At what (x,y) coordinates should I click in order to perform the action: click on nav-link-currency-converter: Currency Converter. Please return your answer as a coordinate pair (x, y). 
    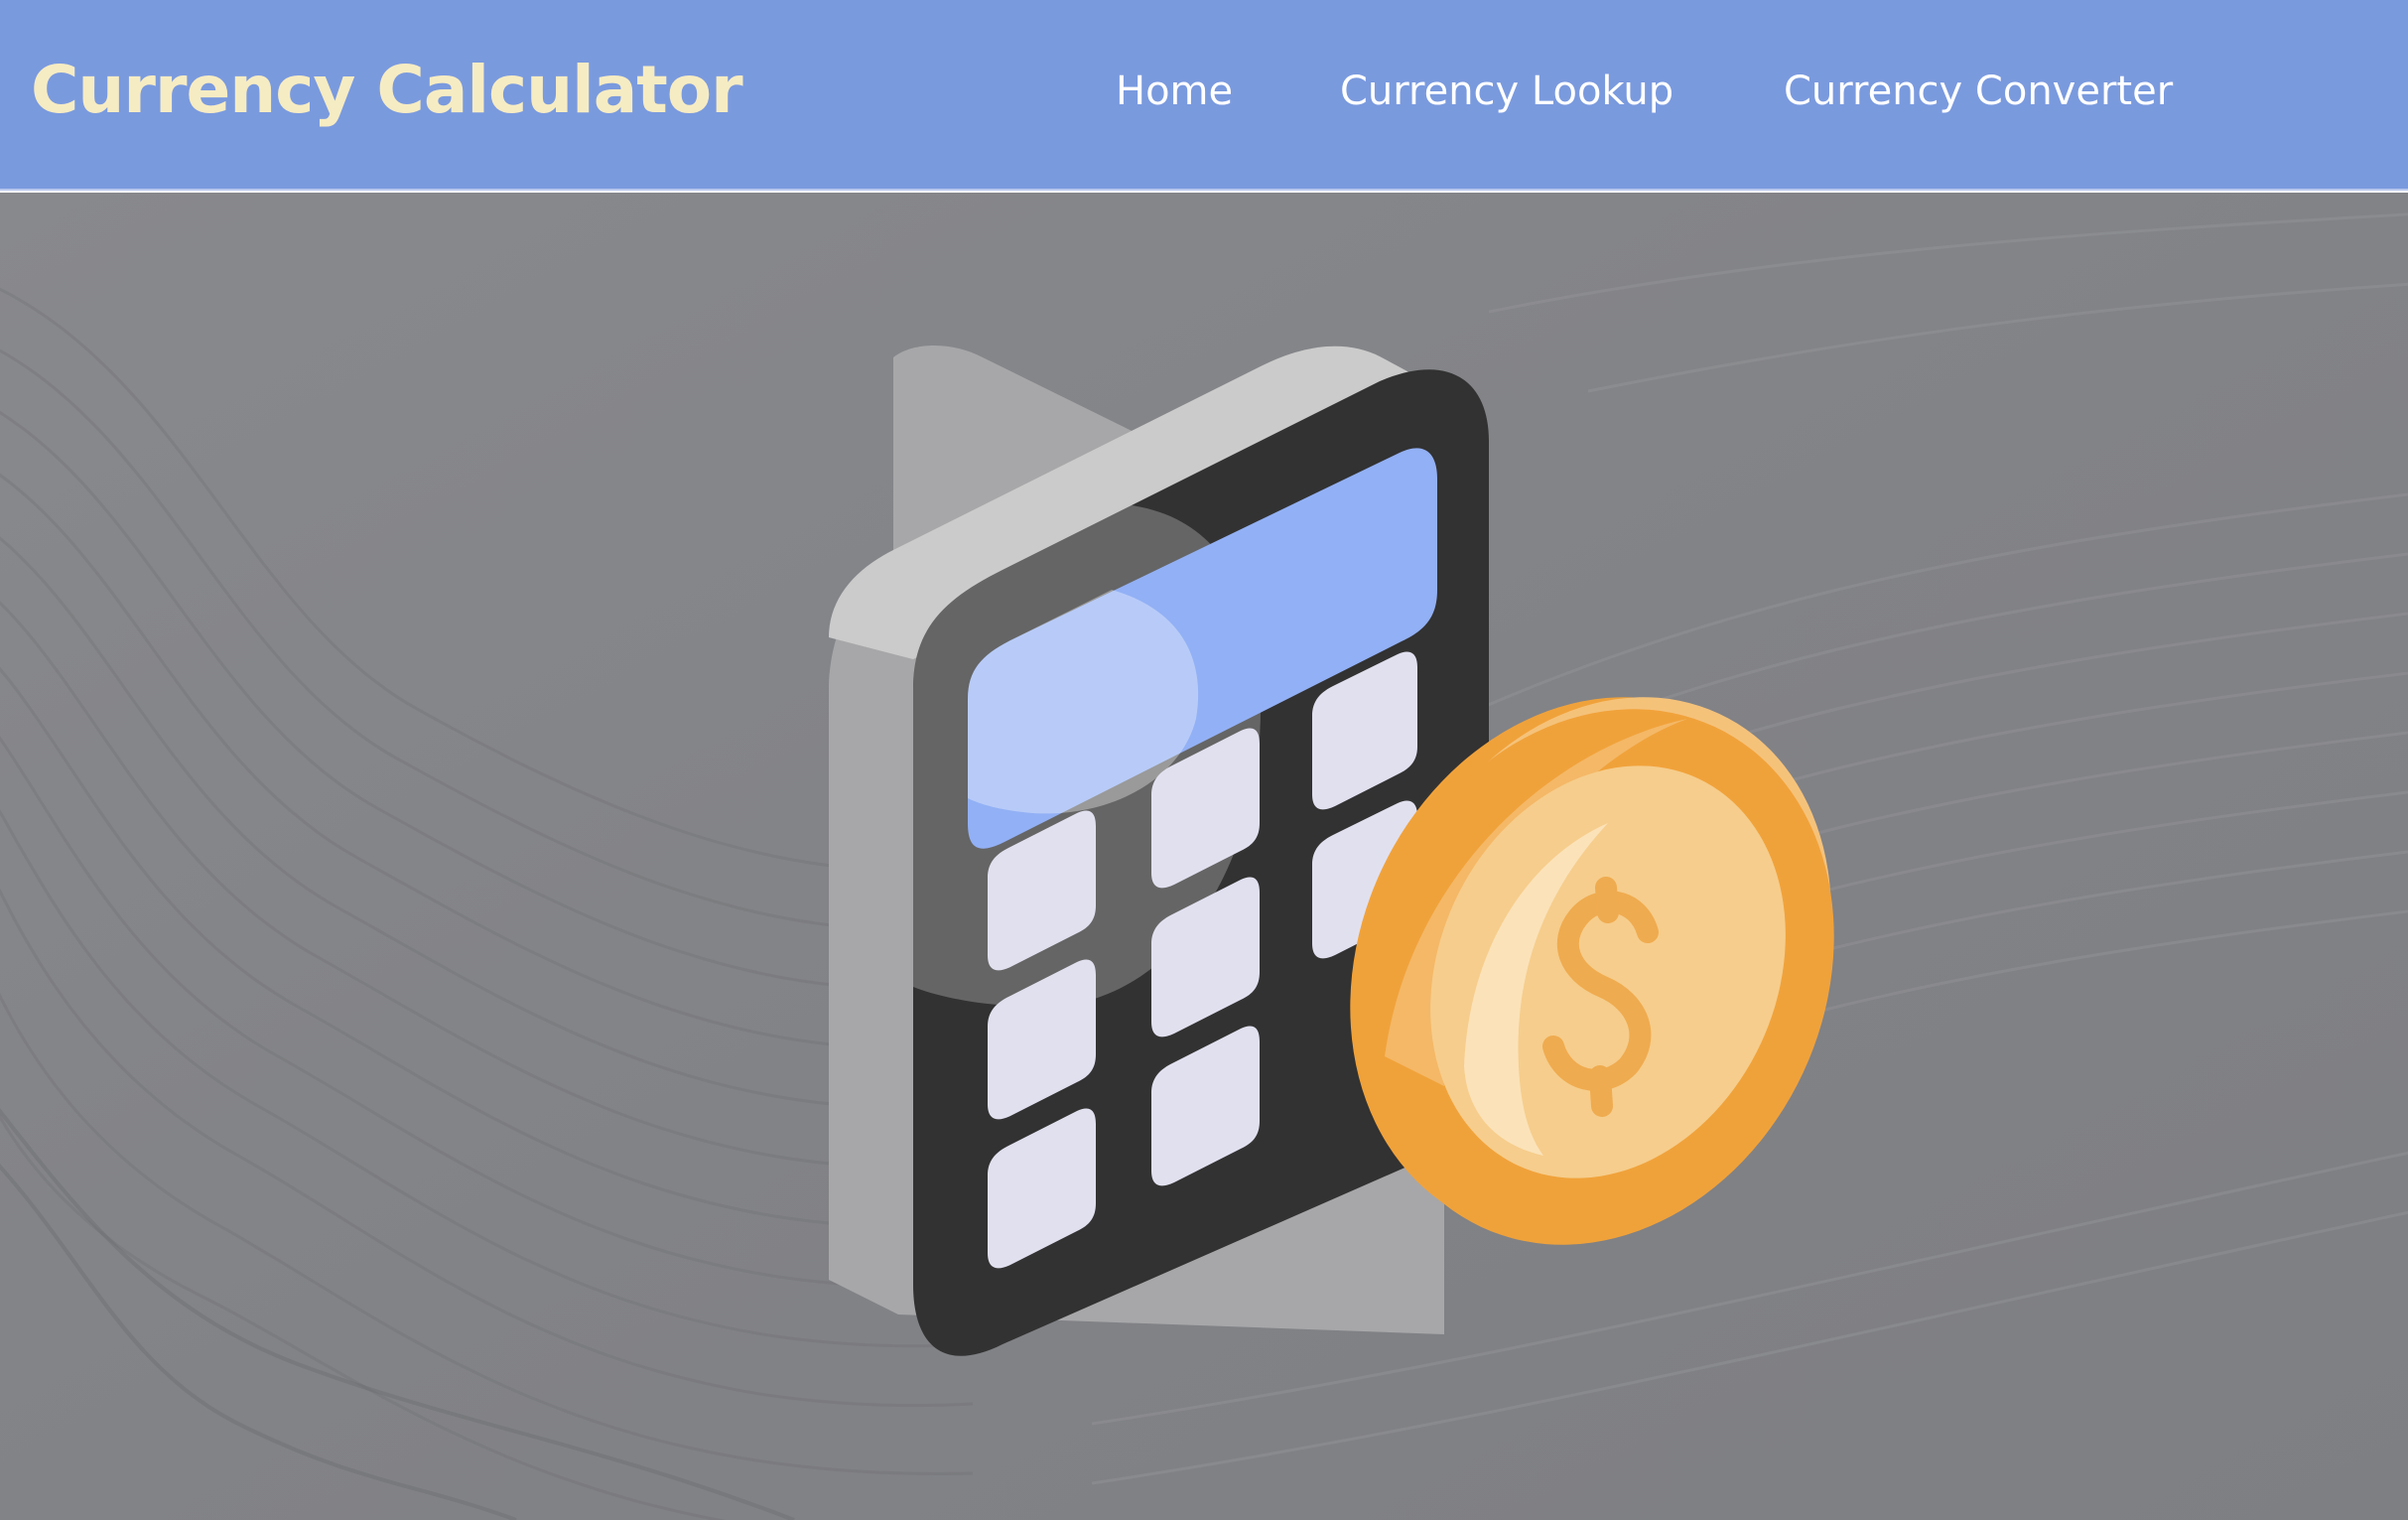
    Looking at the image, I should click on (1978, 91).